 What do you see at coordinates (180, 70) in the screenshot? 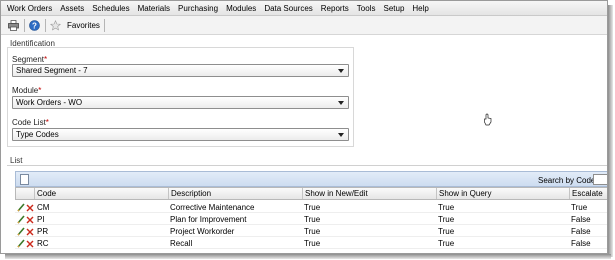
I see `segment-select: Shared Segment - 7` at bounding box center [180, 70].